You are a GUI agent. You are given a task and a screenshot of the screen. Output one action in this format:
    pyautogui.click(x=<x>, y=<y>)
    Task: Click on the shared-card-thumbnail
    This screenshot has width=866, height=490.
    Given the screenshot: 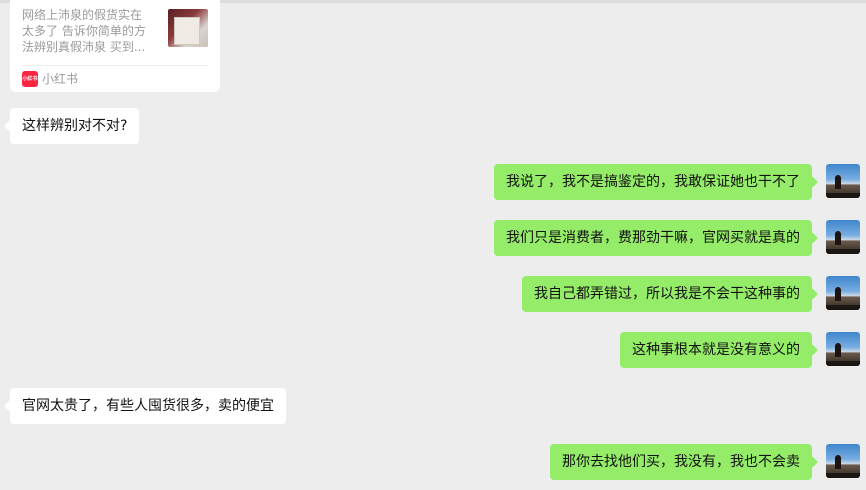 What is the action you would take?
    pyautogui.click(x=188, y=28)
    